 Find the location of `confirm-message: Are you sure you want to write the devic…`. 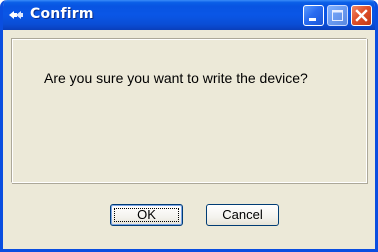

confirm-message: Are you sure you want to write the devic… is located at coordinates (176, 78).